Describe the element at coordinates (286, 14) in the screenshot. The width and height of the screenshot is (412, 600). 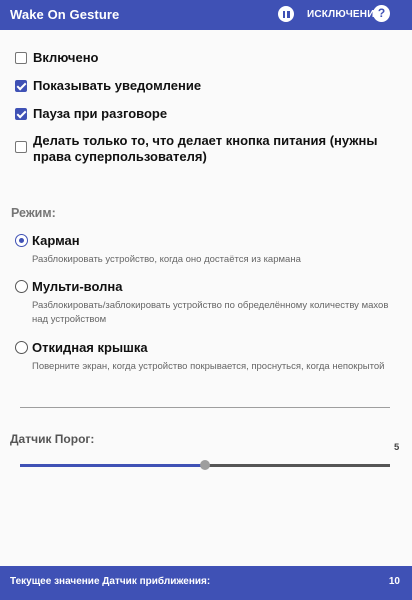
I see `pause-icon` at that location.